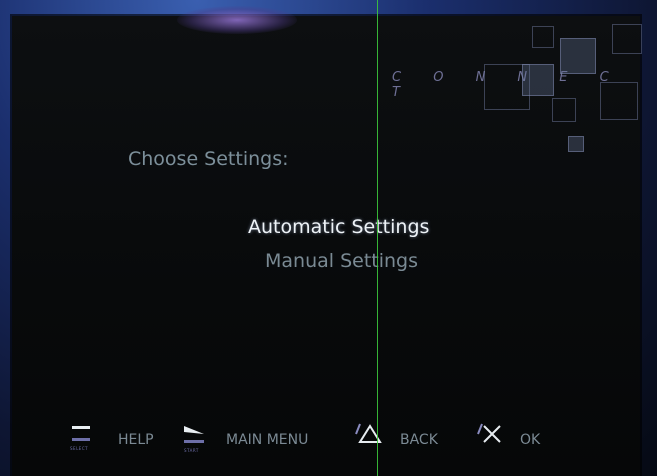 This screenshot has height=476, width=657. What do you see at coordinates (191, 450) in the screenshot?
I see `start-button-caption: START` at bounding box center [191, 450].